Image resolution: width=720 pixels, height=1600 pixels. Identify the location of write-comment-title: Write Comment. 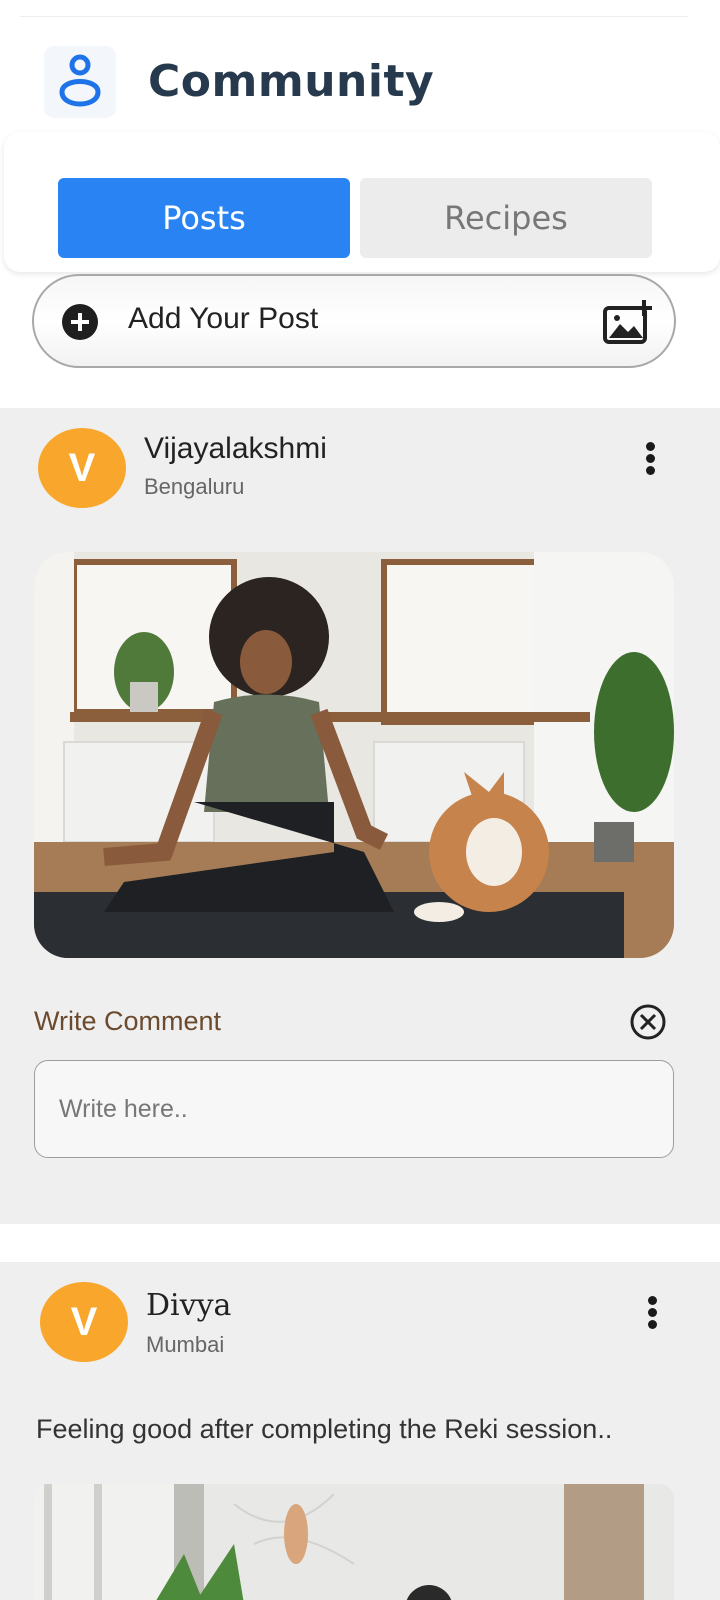
(128, 1021).